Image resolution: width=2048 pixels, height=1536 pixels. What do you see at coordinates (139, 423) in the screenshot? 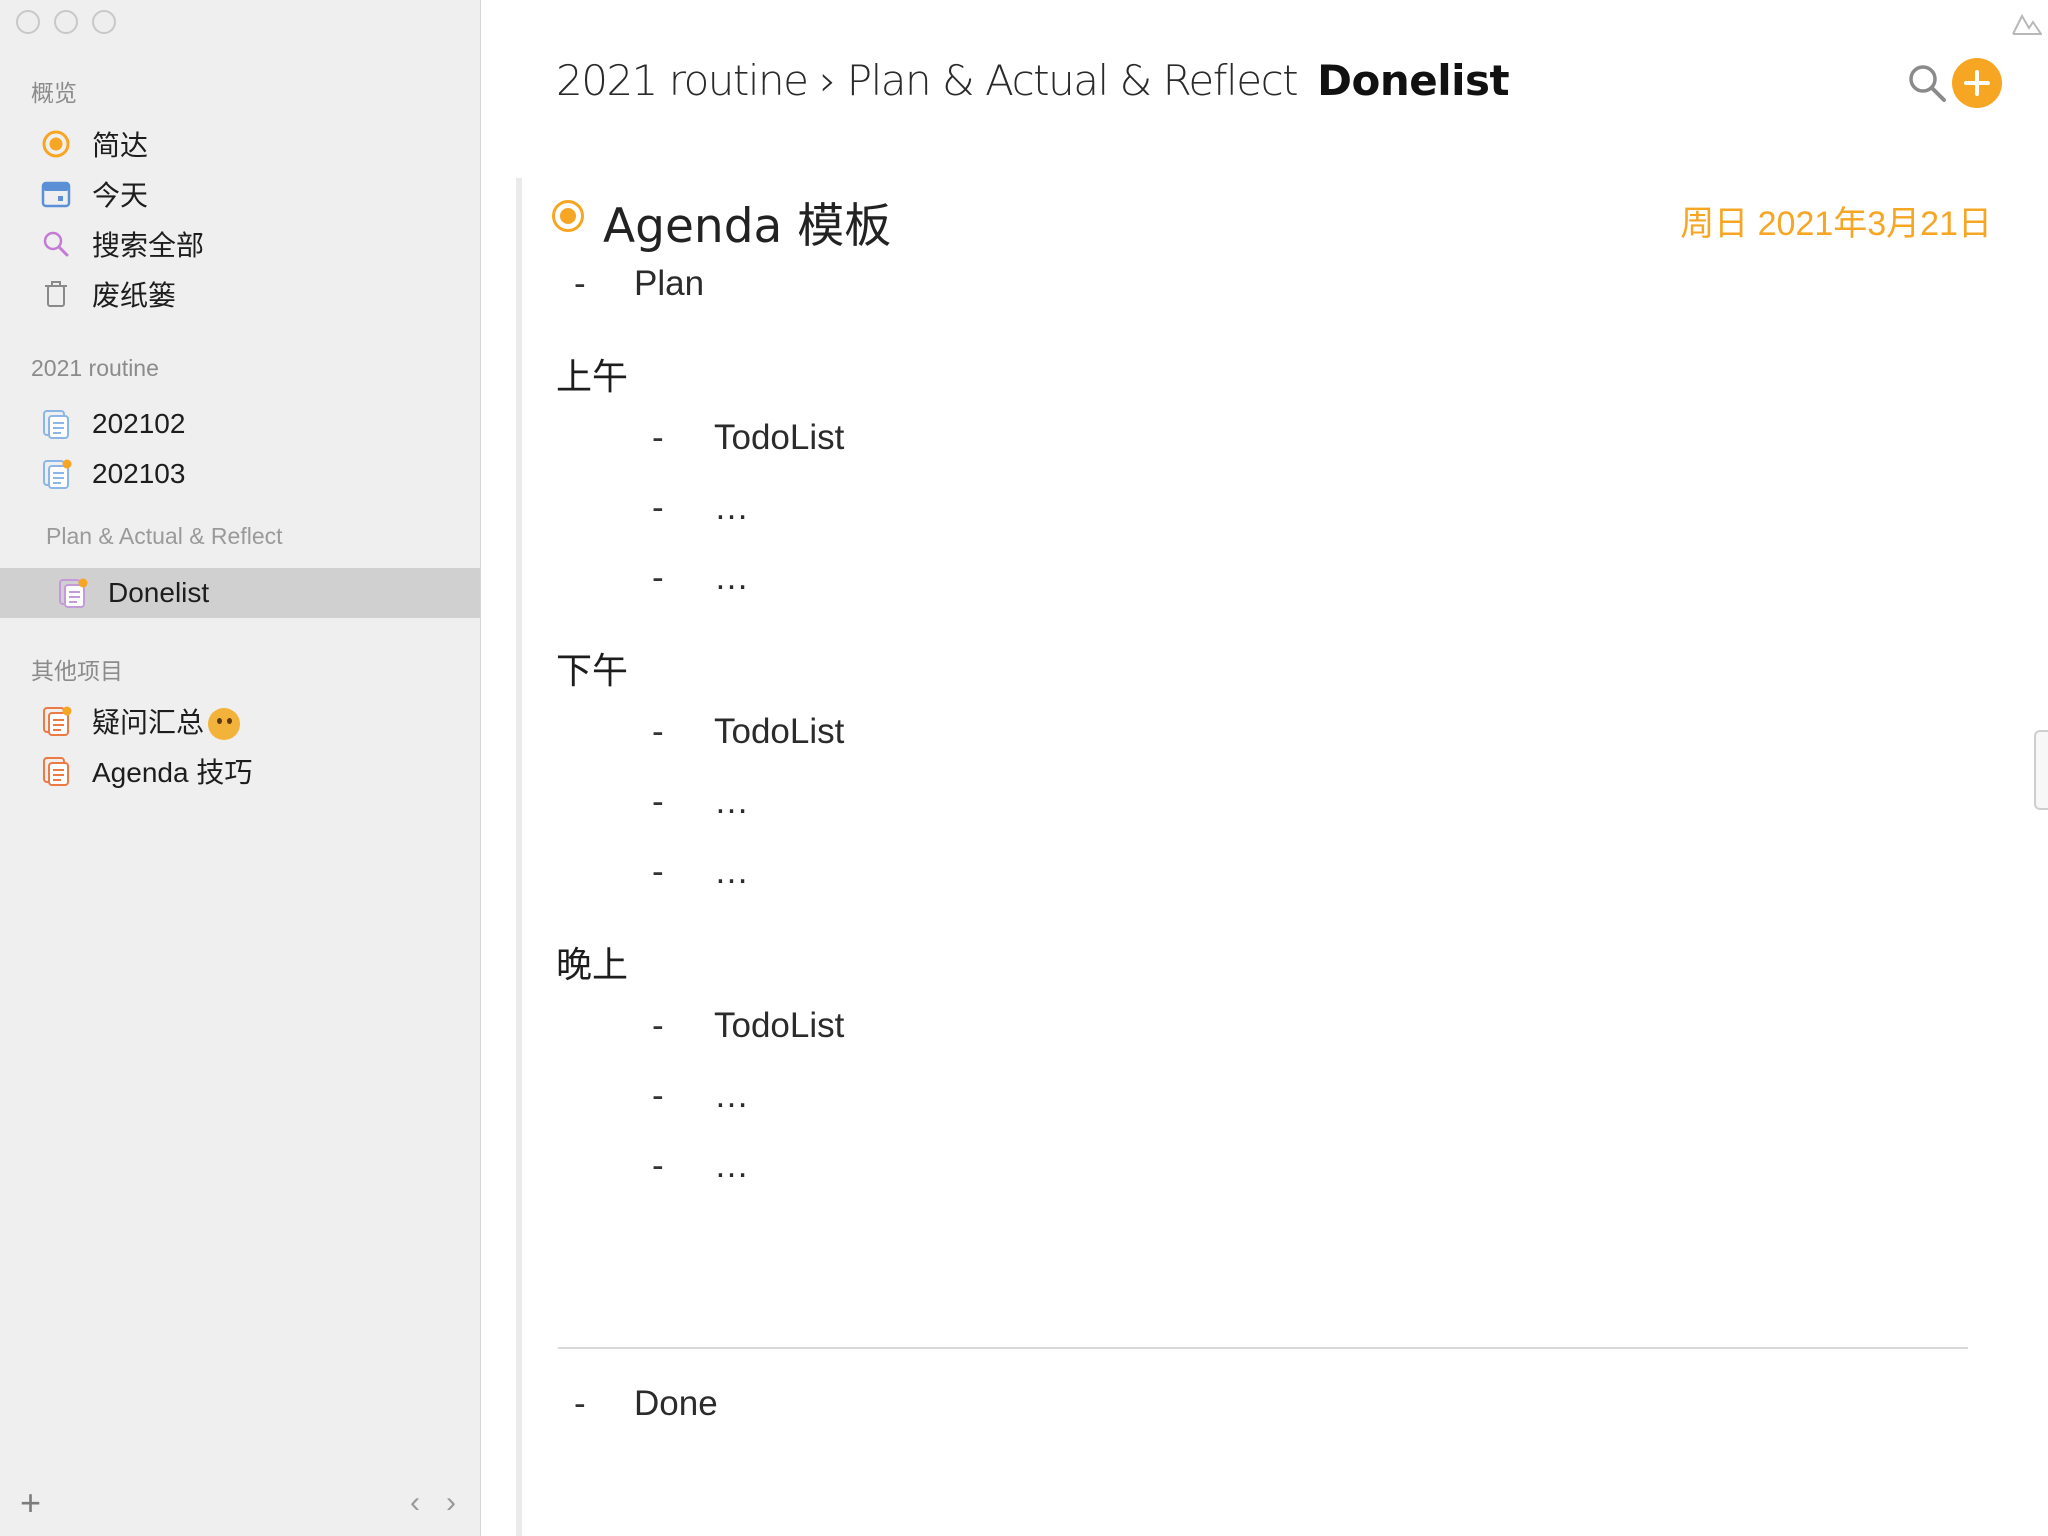
I see `sidebar-item-label: 202102` at bounding box center [139, 423].